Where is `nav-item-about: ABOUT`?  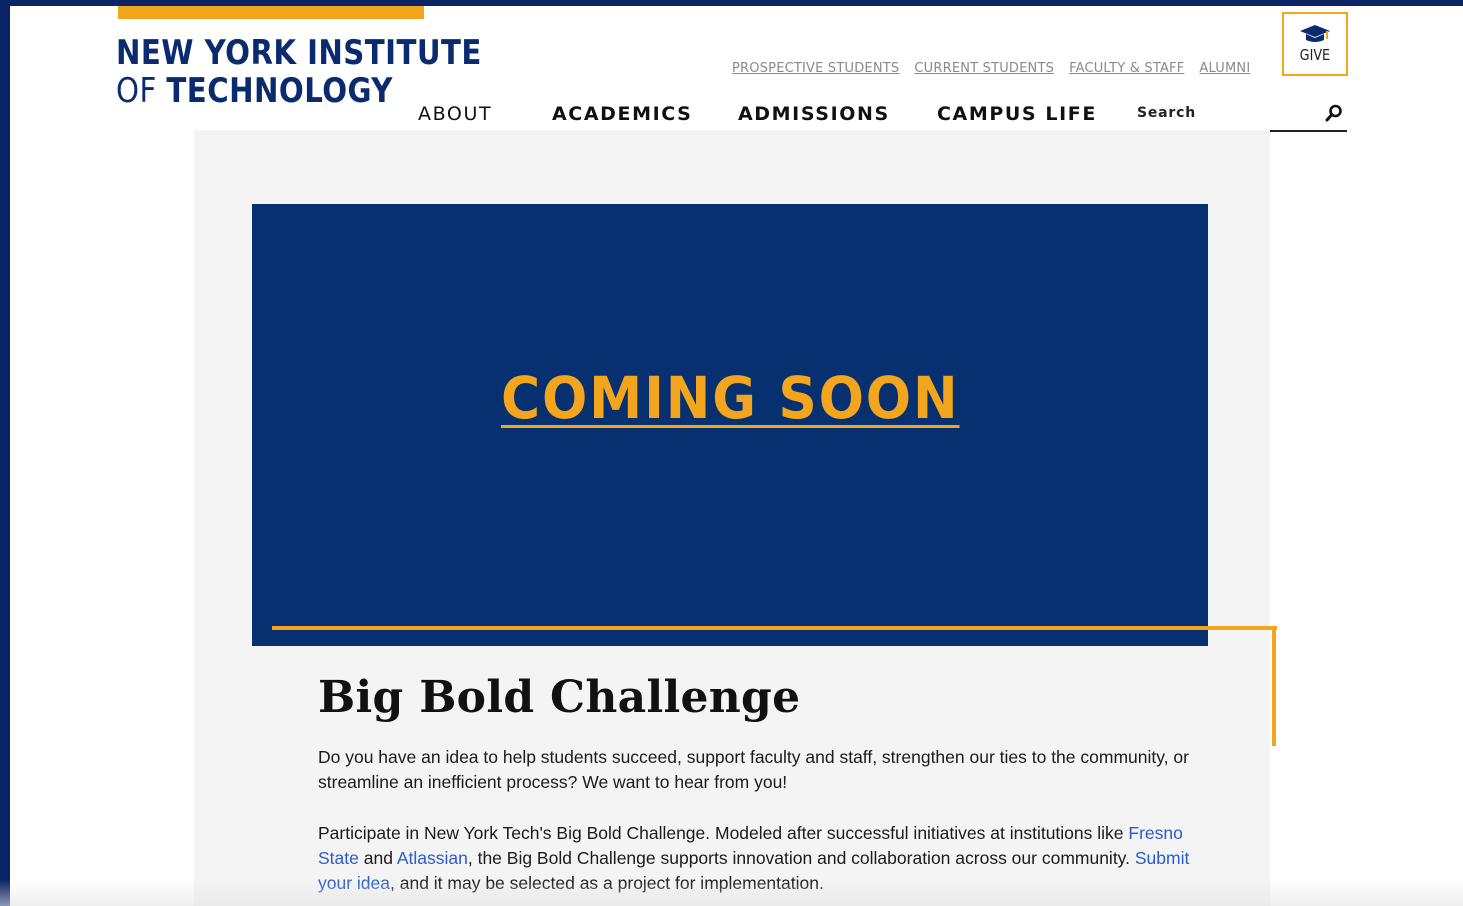
nav-item-about: ABOUT is located at coordinates (455, 114).